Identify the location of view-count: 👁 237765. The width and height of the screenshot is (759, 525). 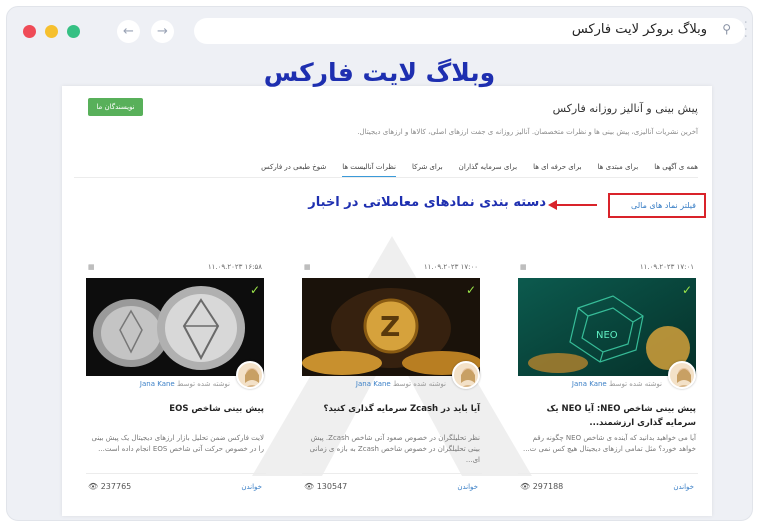
(110, 486).